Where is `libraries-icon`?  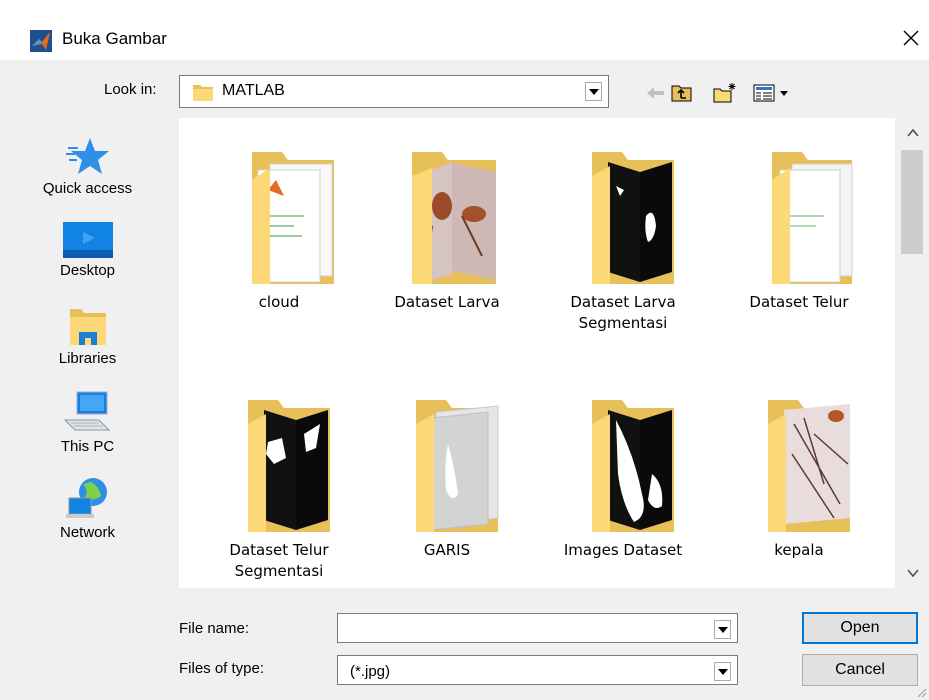
libraries-icon is located at coordinates (87, 327).